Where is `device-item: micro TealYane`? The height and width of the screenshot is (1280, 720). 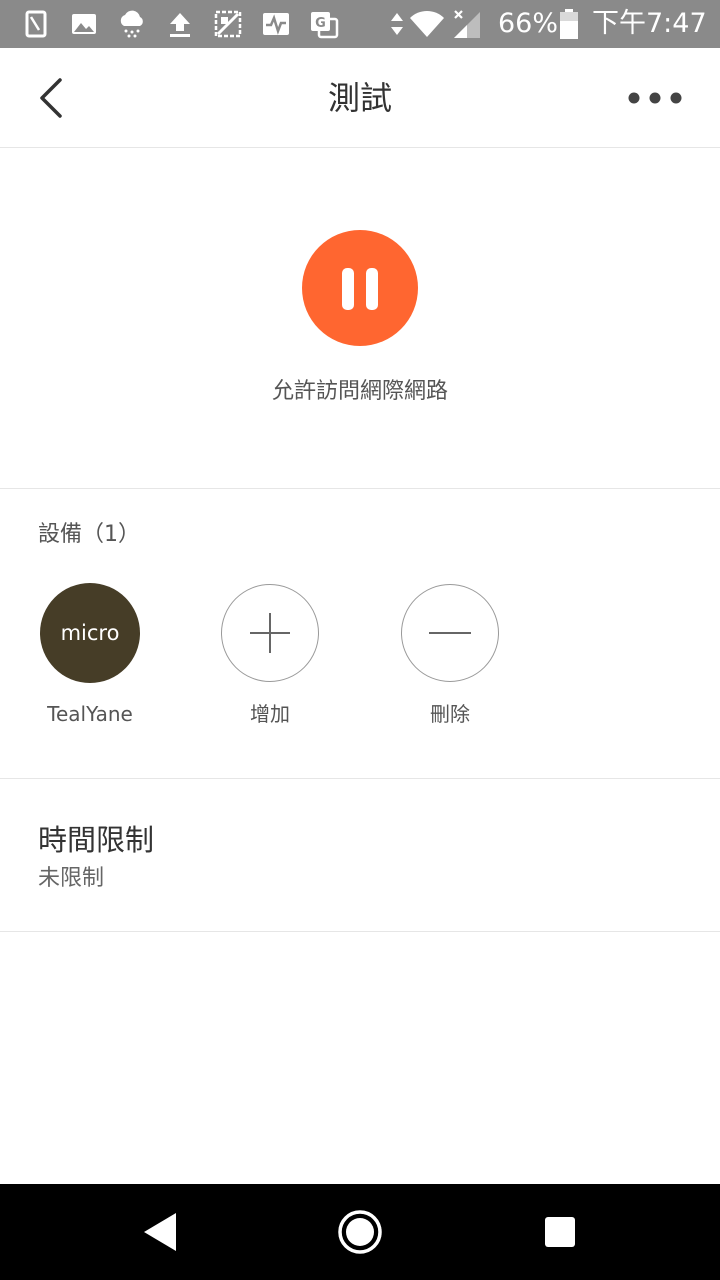
device-item: micro TealYane is located at coordinates (90, 658).